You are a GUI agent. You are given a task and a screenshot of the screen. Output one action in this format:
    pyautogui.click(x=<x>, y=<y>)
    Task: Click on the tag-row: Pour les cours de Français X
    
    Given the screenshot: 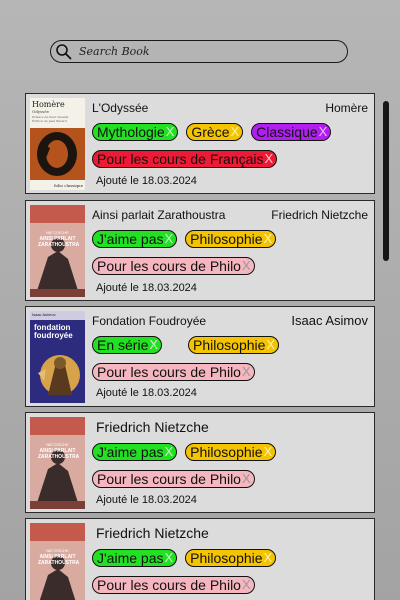 What is the action you would take?
    pyautogui.click(x=185, y=159)
    